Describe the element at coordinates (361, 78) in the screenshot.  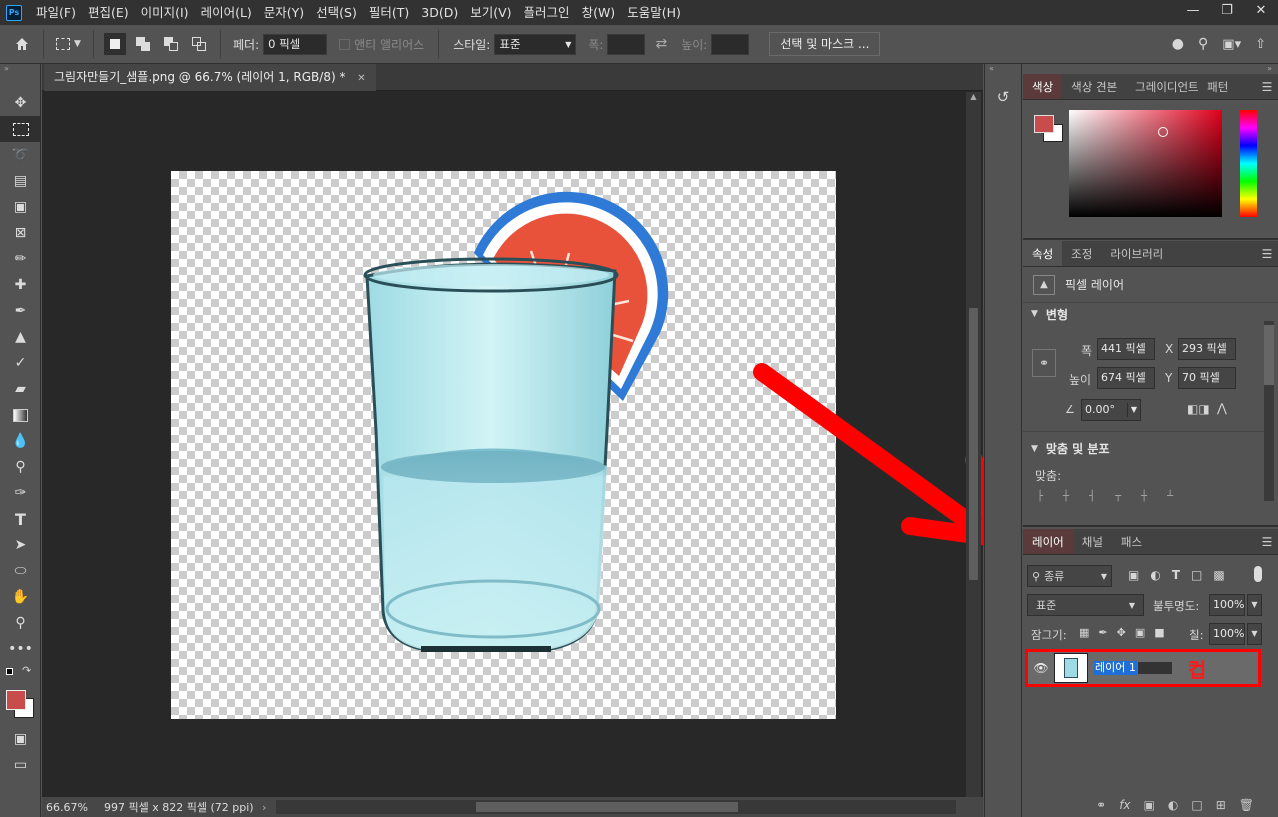
I see `close-tab-icon: ✕` at that location.